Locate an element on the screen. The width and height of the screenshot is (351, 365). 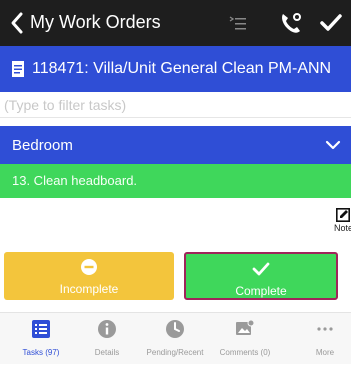
incomplete-button: Incomplete is located at coordinates (89, 276).